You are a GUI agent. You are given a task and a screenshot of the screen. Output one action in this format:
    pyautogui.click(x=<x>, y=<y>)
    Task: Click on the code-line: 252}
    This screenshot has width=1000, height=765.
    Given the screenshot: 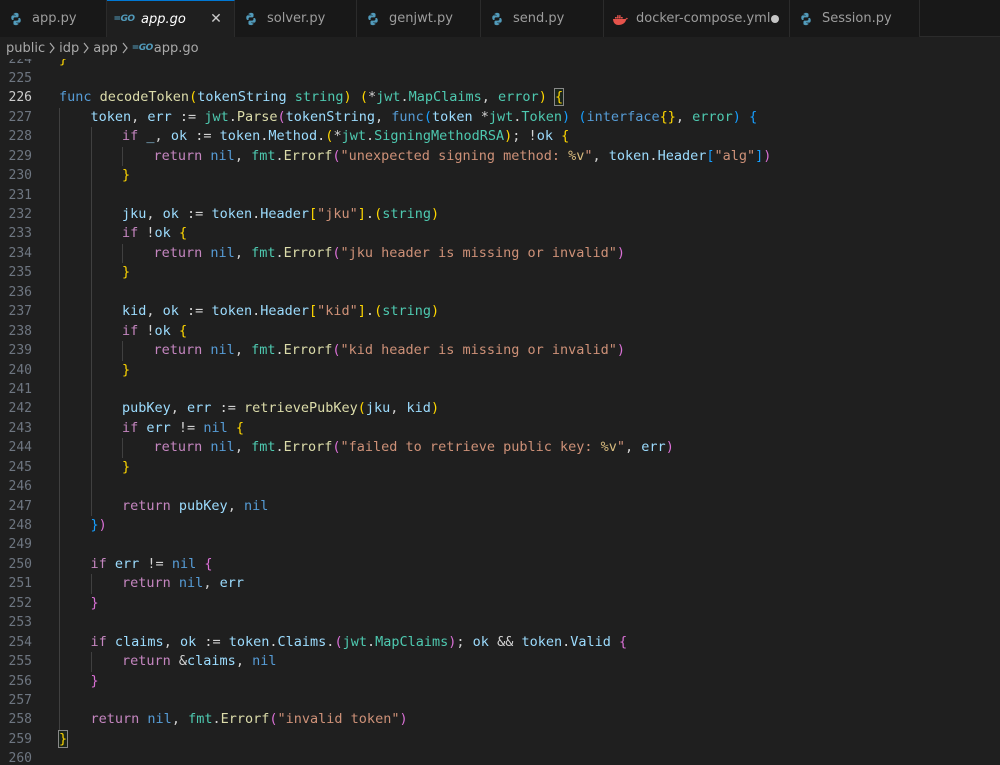 What is the action you would take?
    pyautogui.click(x=500, y=603)
    